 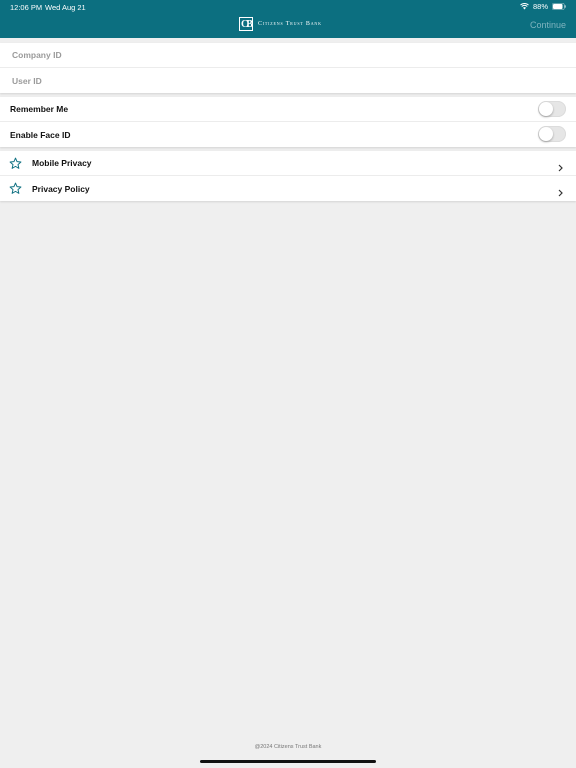 I want to click on link-label: Mobile Privacy, so click(x=62, y=163).